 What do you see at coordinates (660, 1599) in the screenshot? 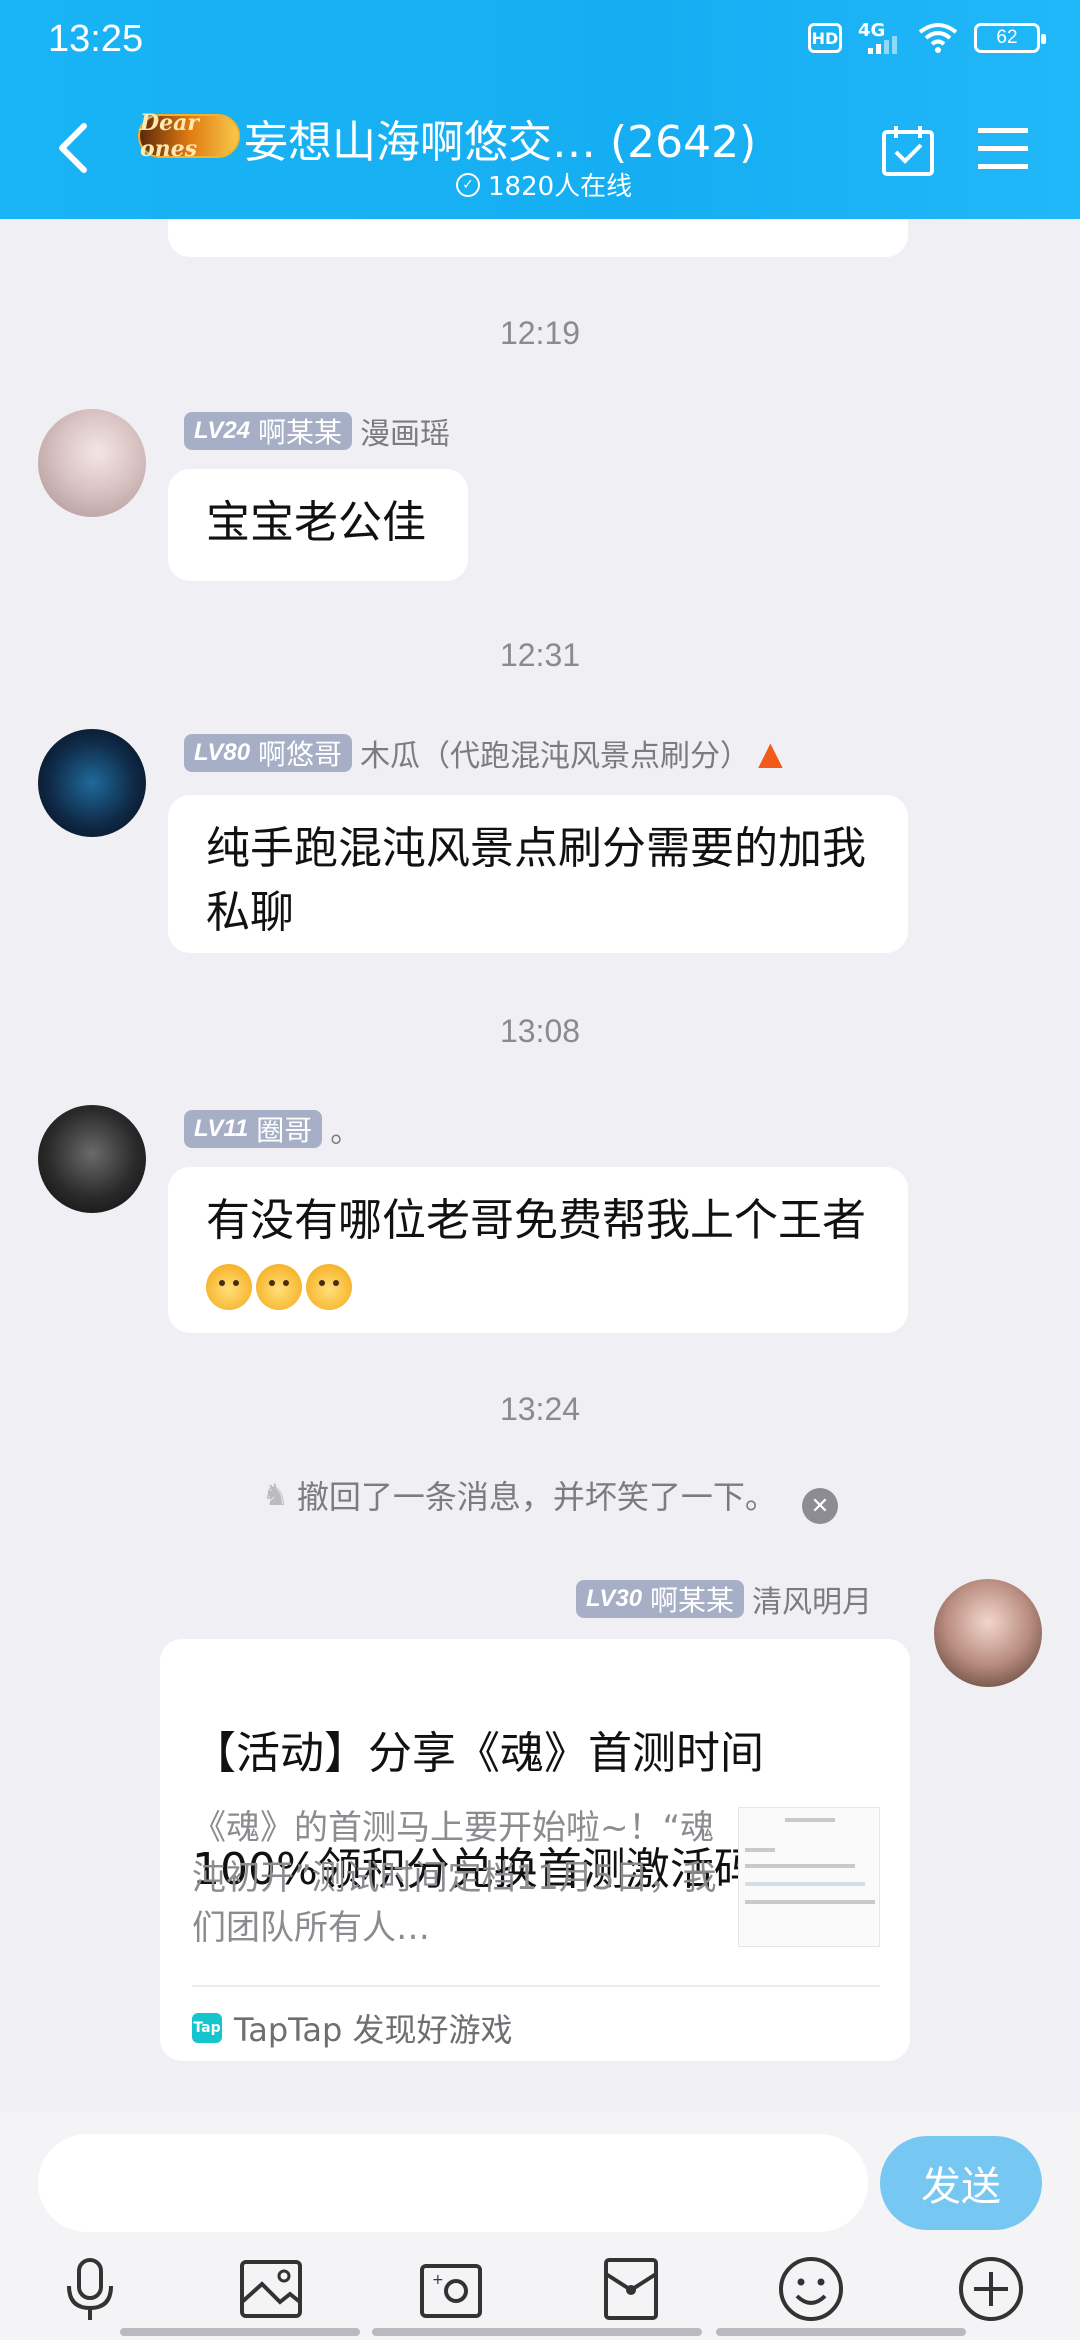
I see `level-badge: LV30 啊某某` at bounding box center [660, 1599].